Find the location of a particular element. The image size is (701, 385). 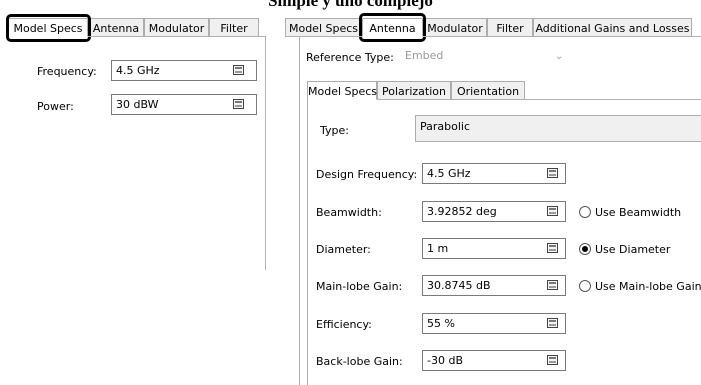

reference-type-select: Embed is located at coordinates (485, 56).